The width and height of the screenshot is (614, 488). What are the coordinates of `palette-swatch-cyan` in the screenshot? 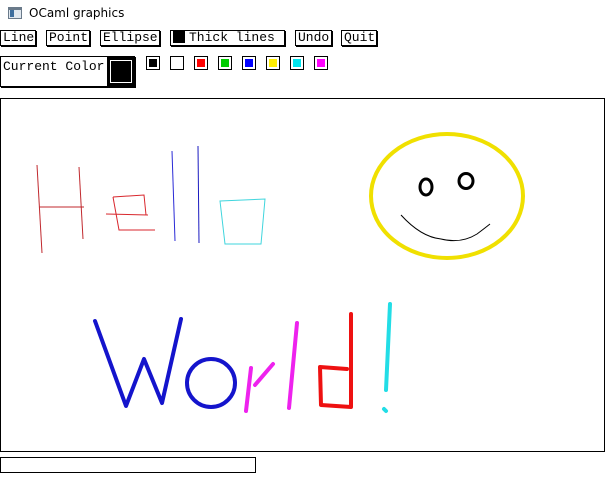 It's located at (297, 63).